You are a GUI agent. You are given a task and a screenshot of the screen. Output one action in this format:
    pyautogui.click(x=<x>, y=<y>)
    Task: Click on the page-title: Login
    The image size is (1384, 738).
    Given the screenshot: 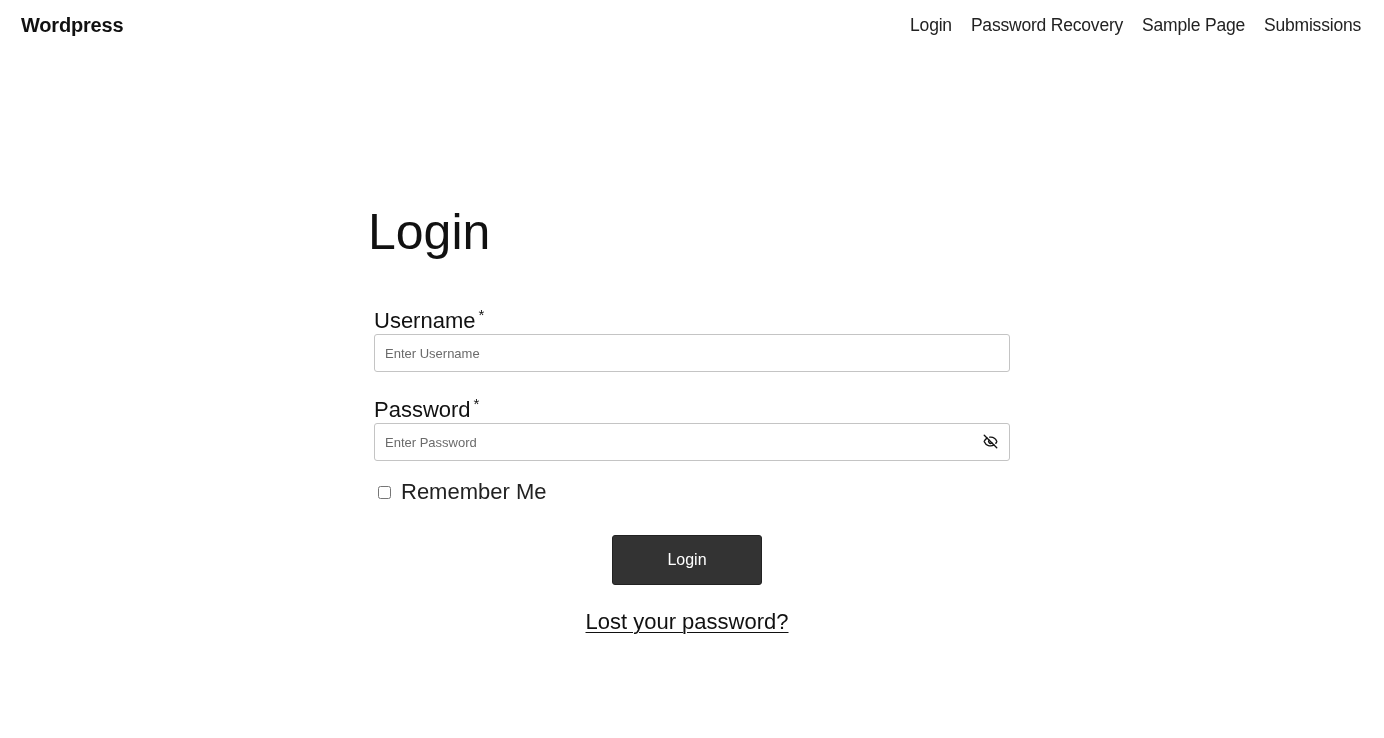 What is the action you would take?
    pyautogui.click(x=429, y=232)
    